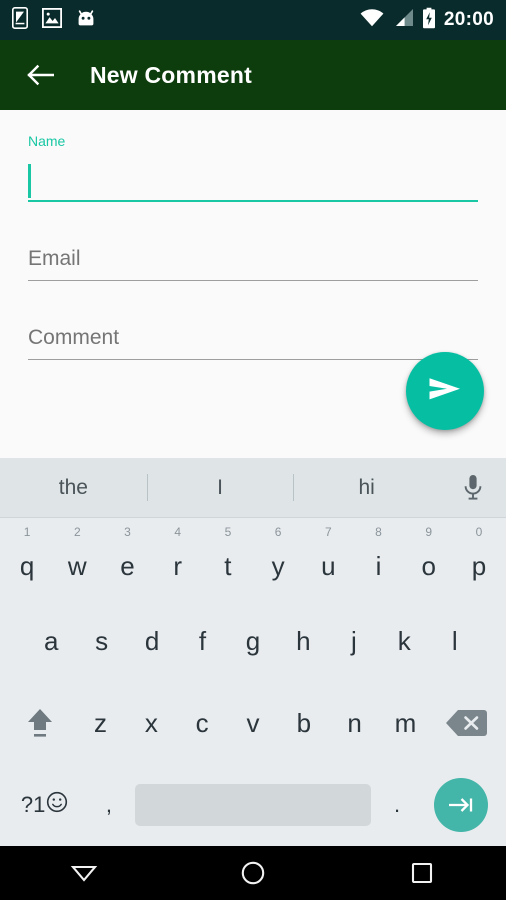 The width and height of the screenshot is (506, 900). What do you see at coordinates (73, 487) in the screenshot?
I see `suggestion-0: the` at bounding box center [73, 487].